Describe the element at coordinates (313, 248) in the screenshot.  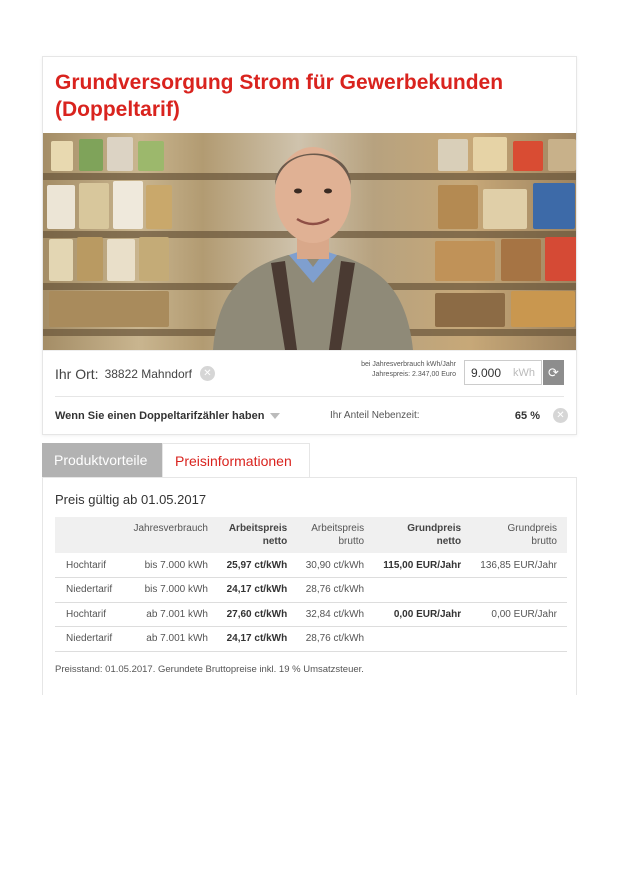
I see `shopkeeper-image` at that location.